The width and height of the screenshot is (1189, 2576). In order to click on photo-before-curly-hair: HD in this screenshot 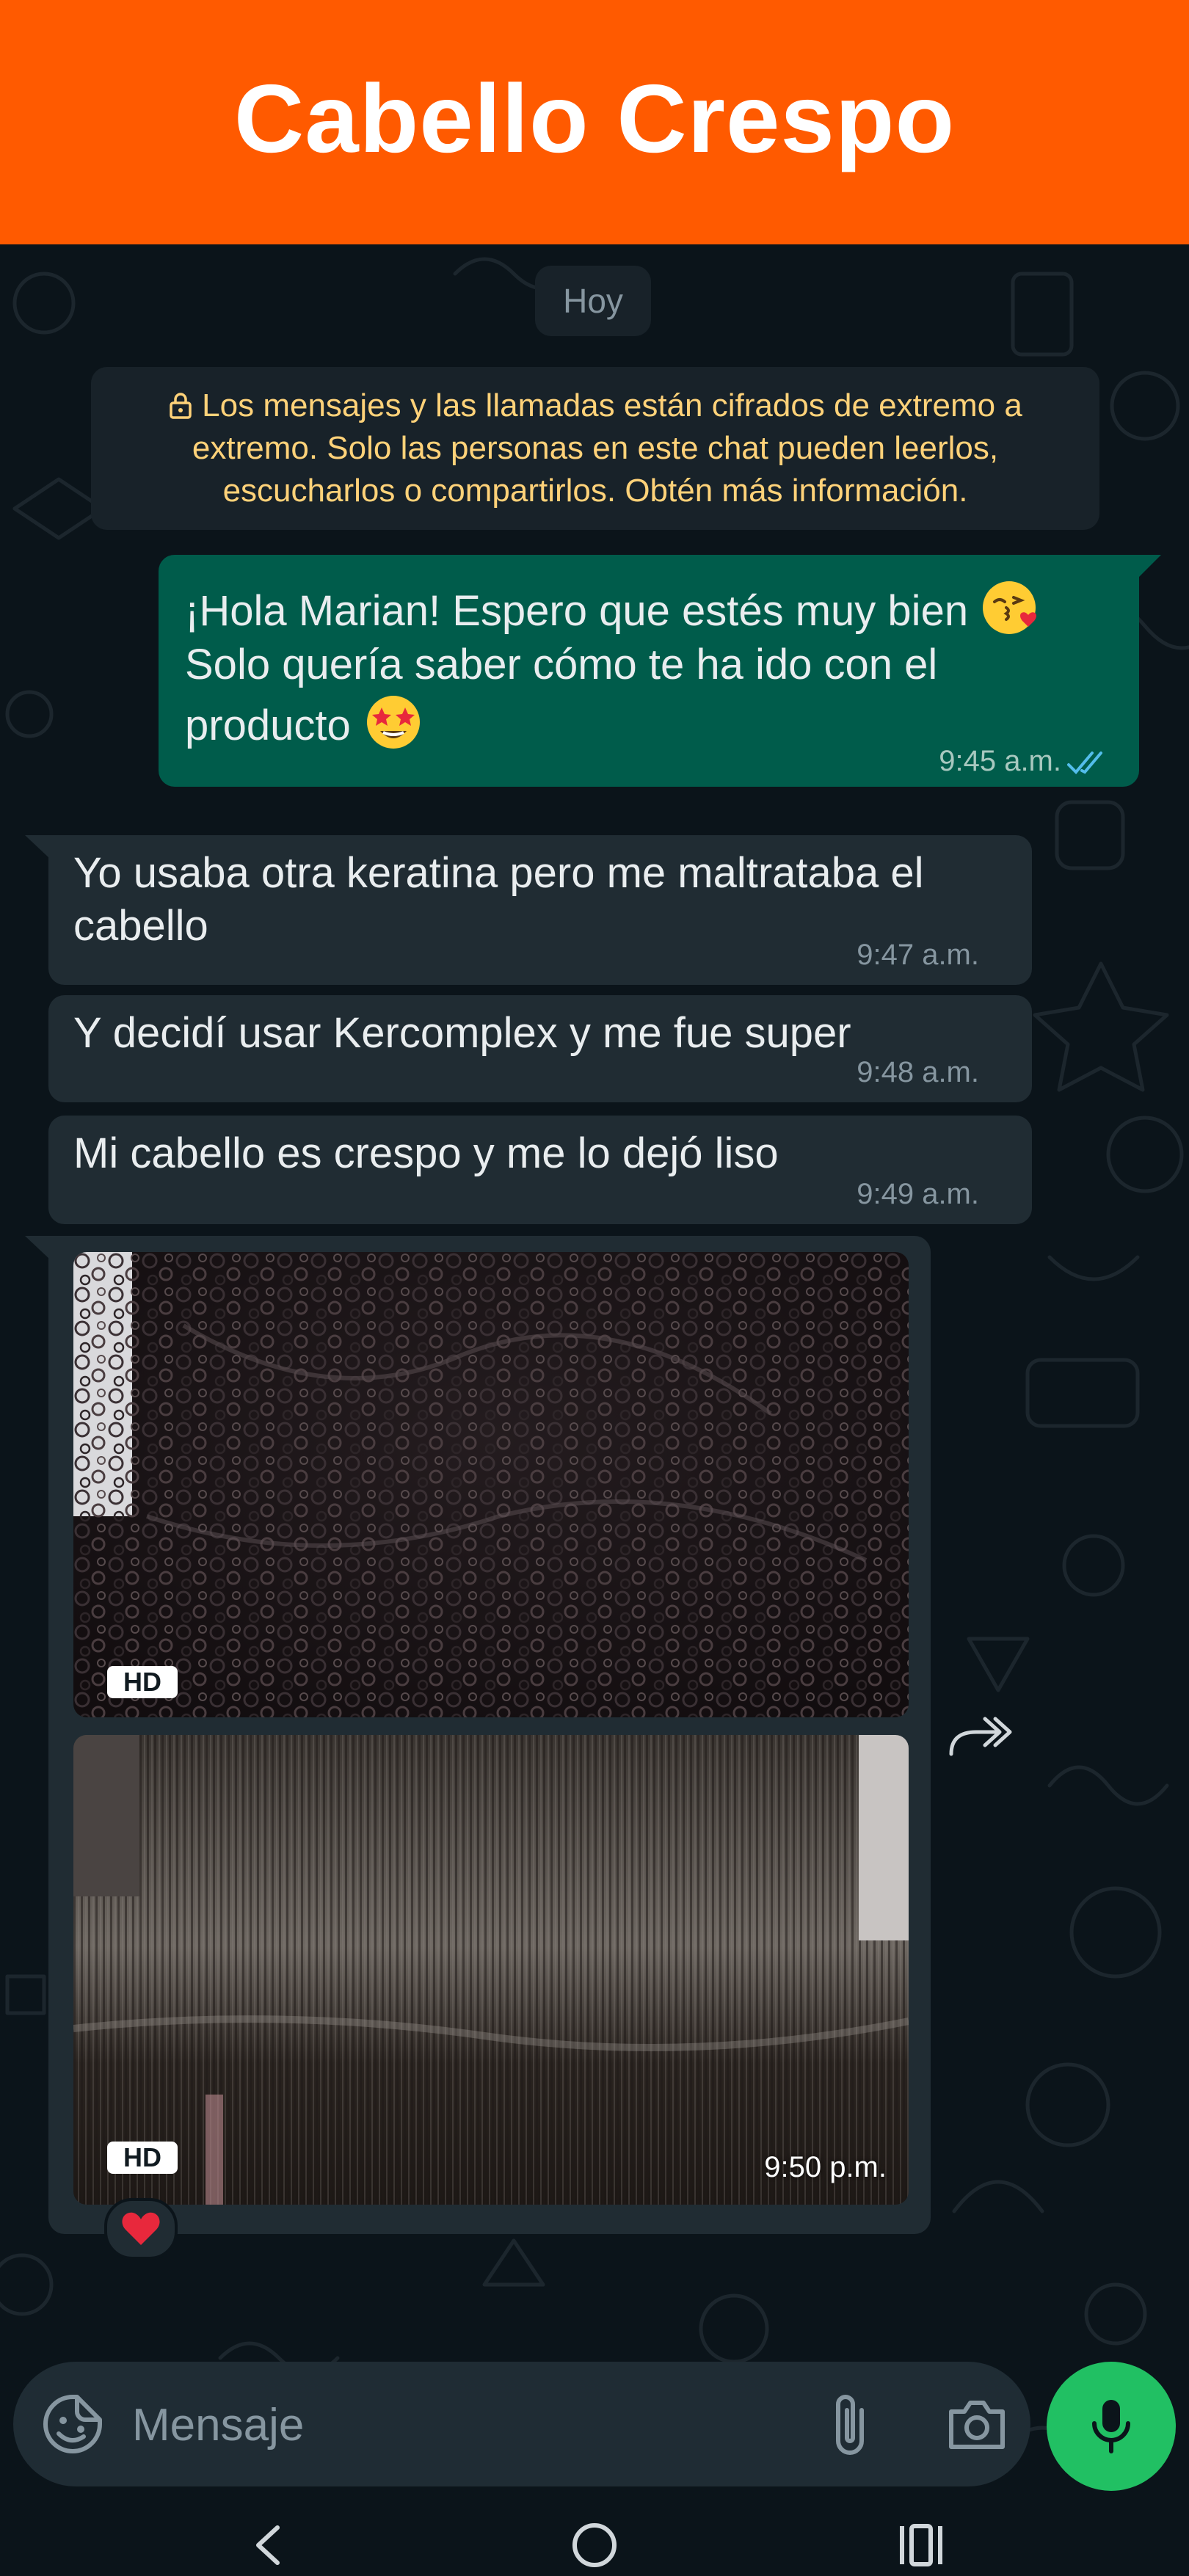, I will do `click(491, 1484)`.